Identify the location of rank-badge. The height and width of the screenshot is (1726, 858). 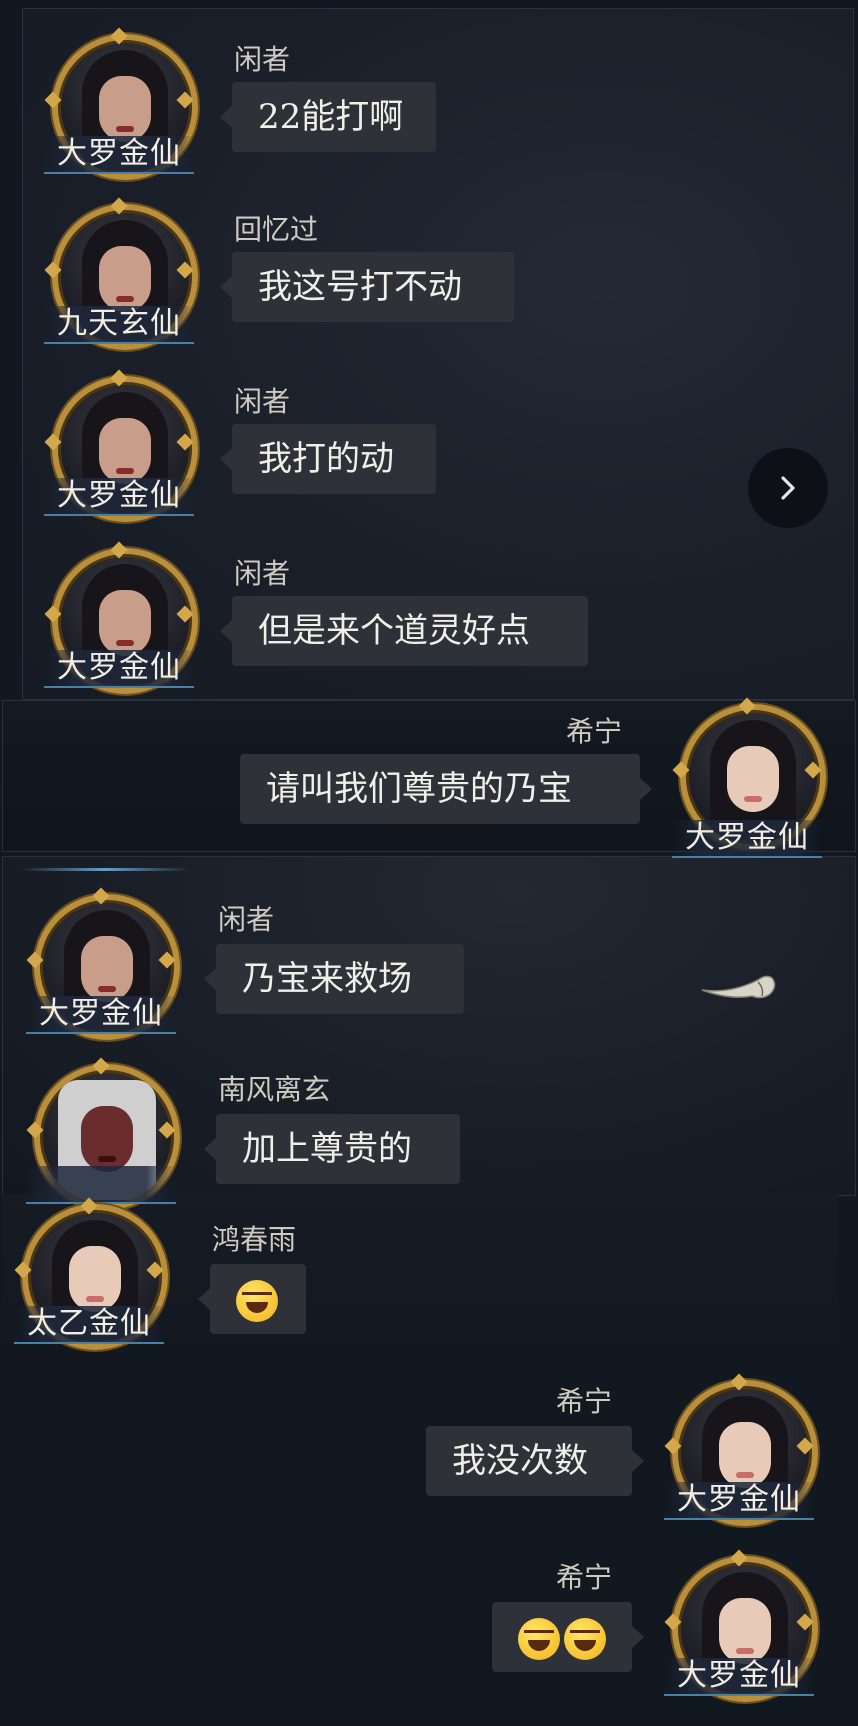
(101, 1185).